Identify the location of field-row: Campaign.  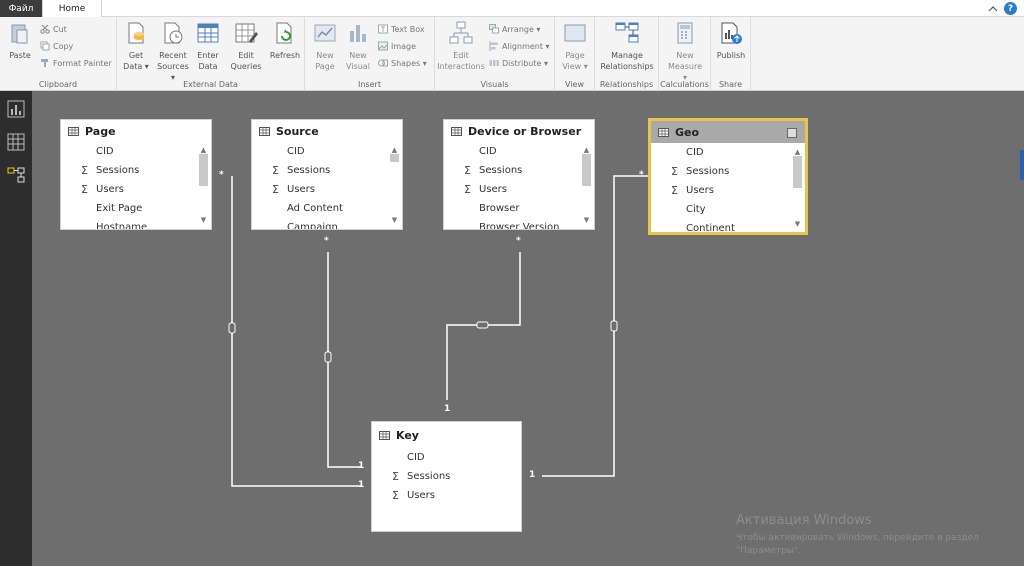
(327, 224).